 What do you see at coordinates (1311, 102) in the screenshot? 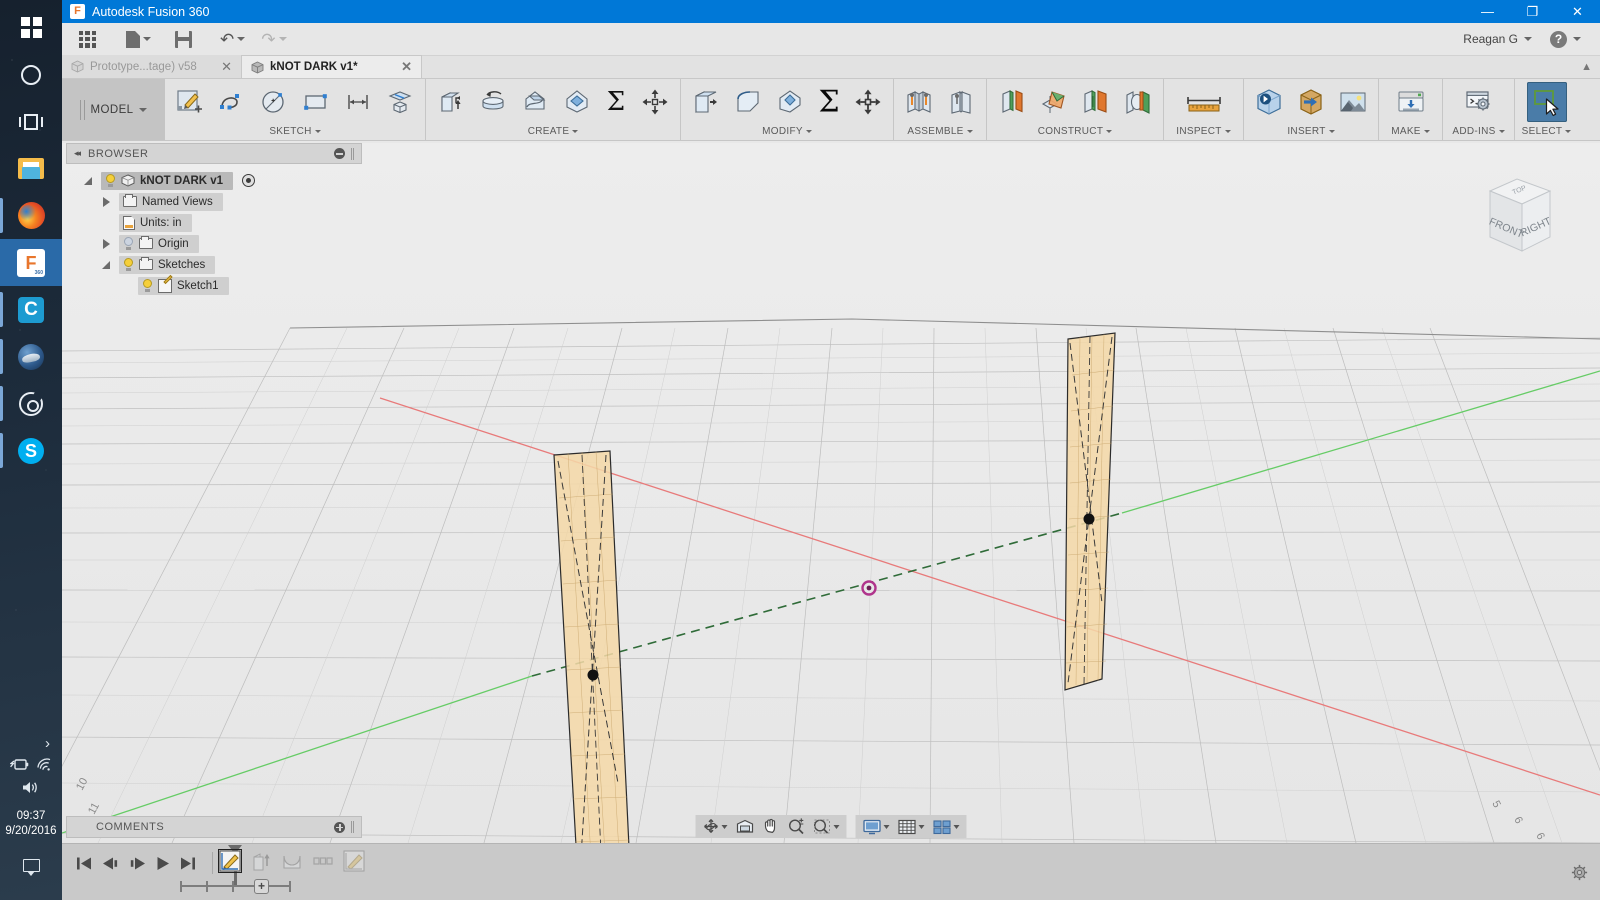
I see `insert-mcmaster-icon` at bounding box center [1311, 102].